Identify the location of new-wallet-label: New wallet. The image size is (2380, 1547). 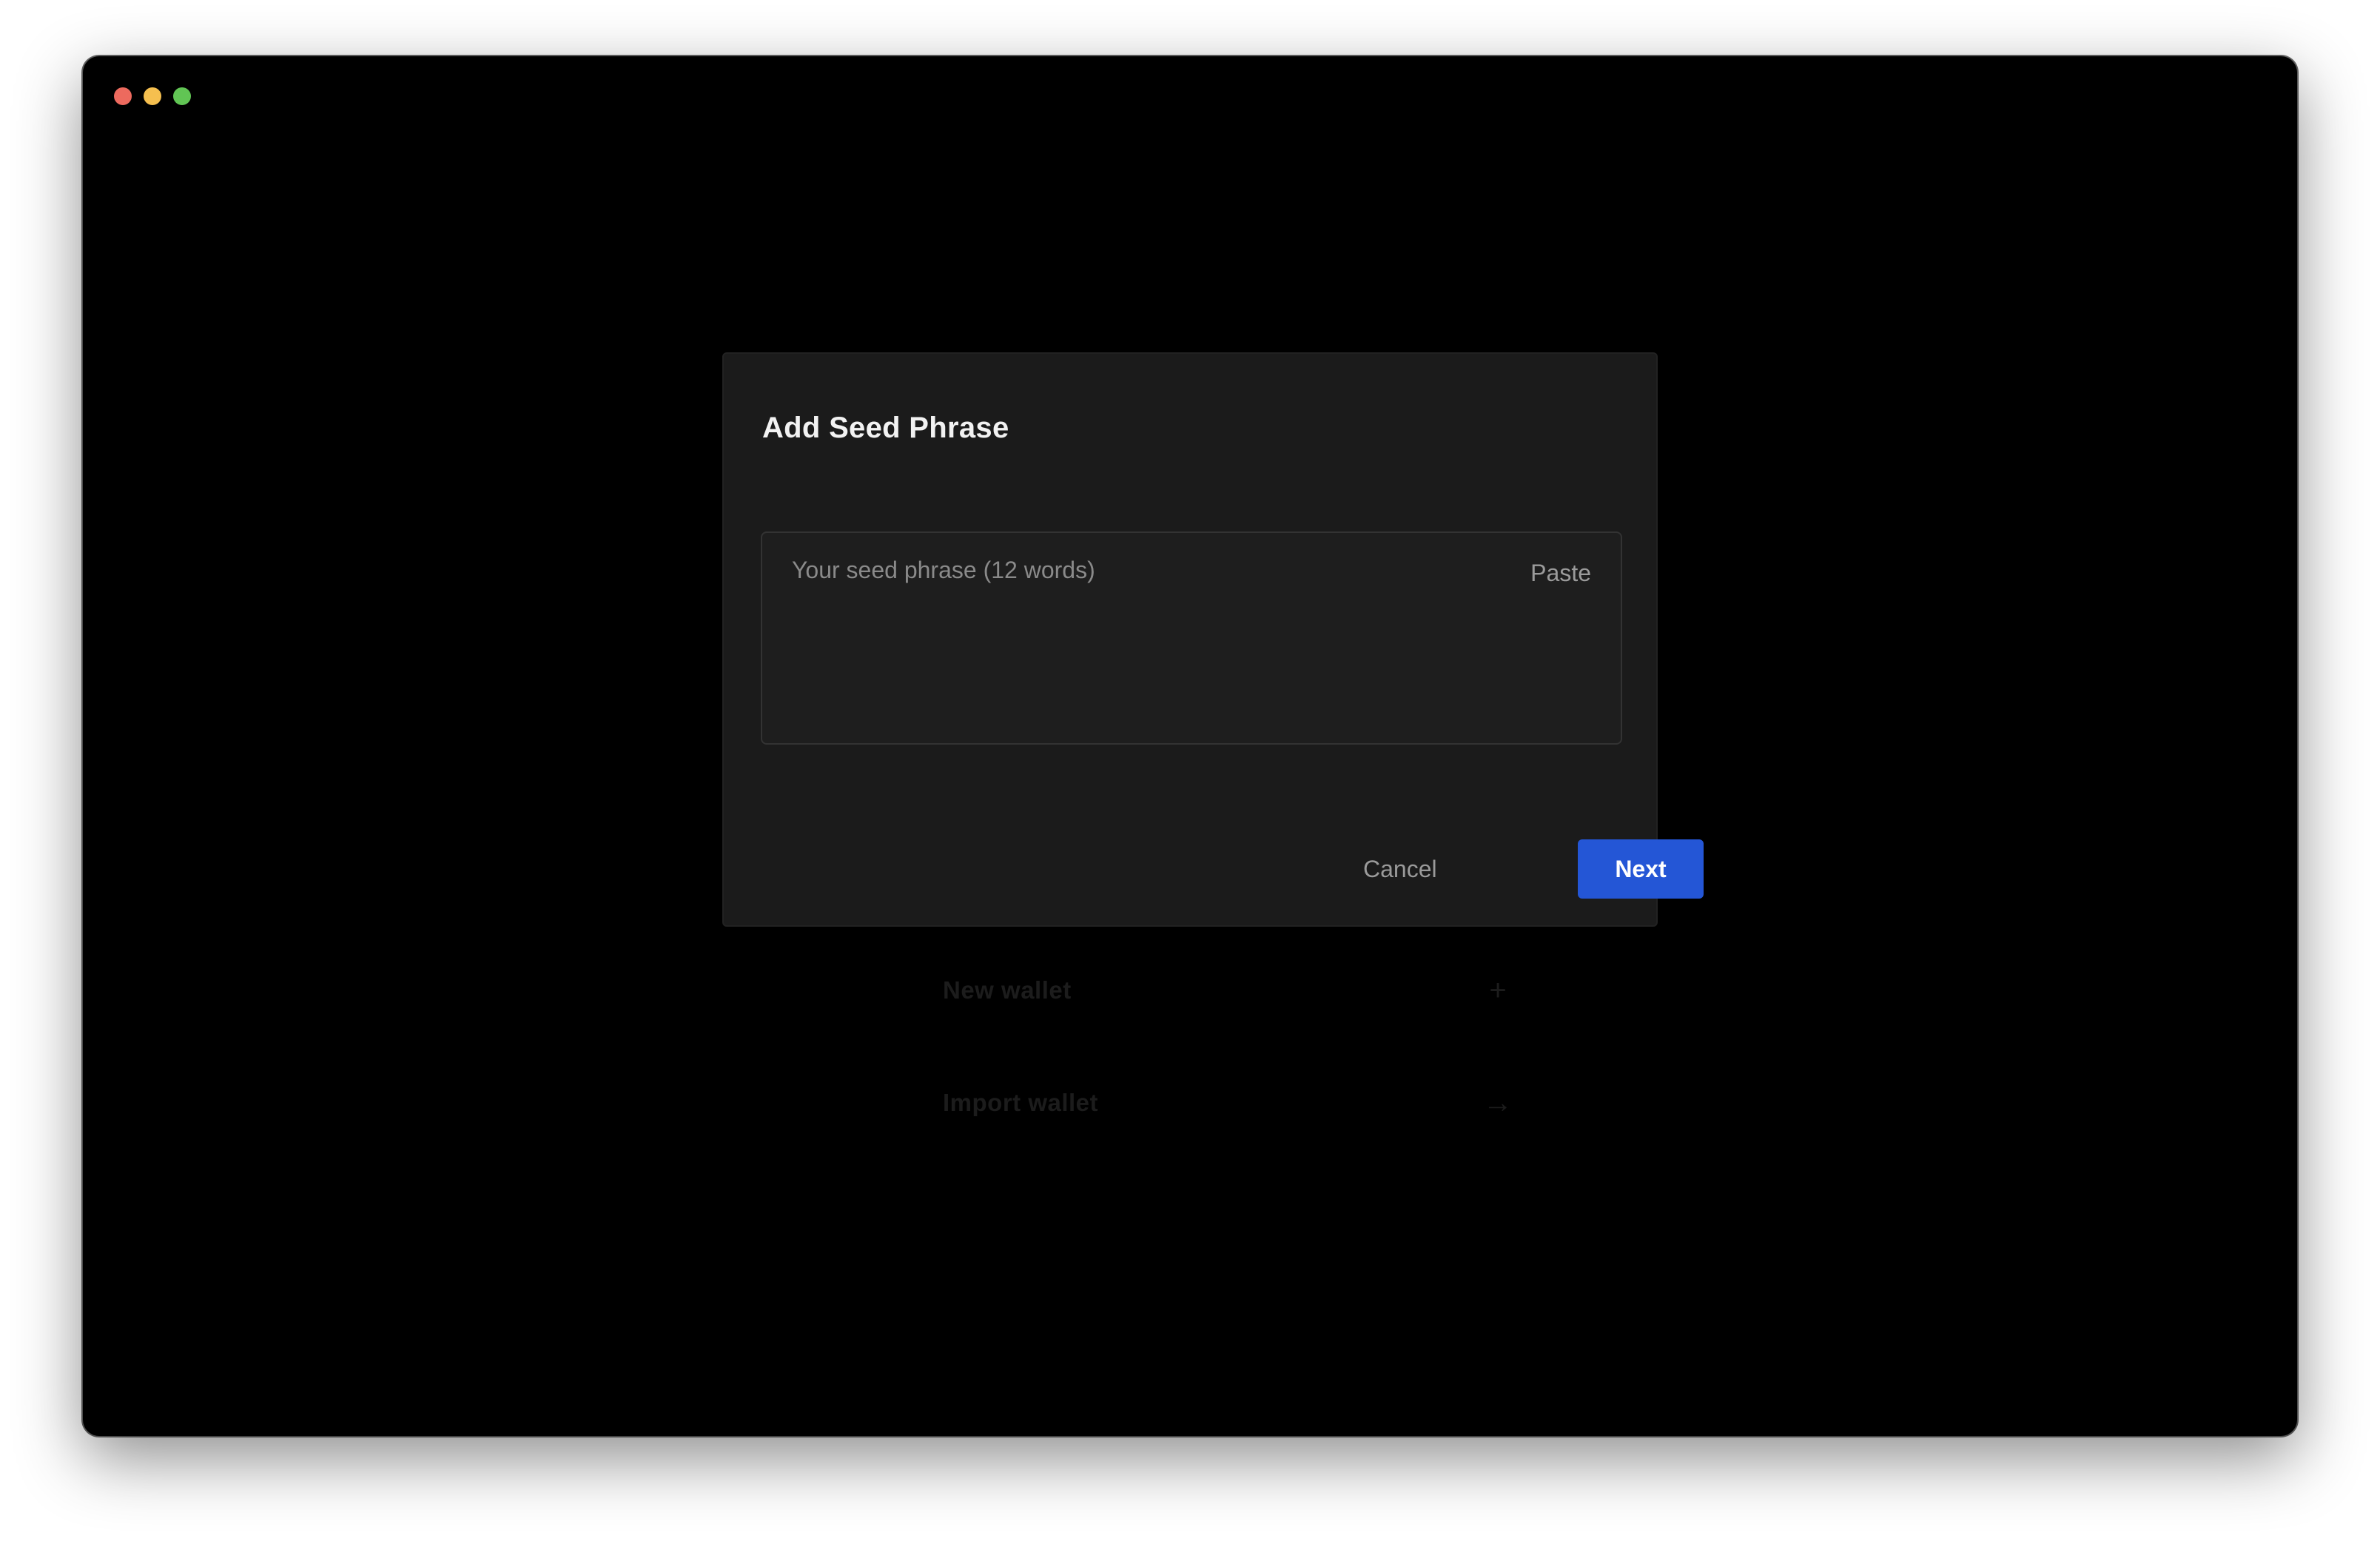
(1008, 990).